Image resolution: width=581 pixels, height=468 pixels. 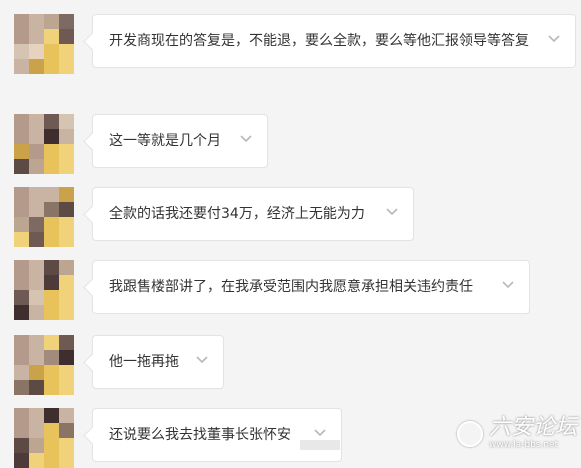 I want to click on message-bubble: 还说要么我去找董事长张怀安, so click(x=217, y=435).